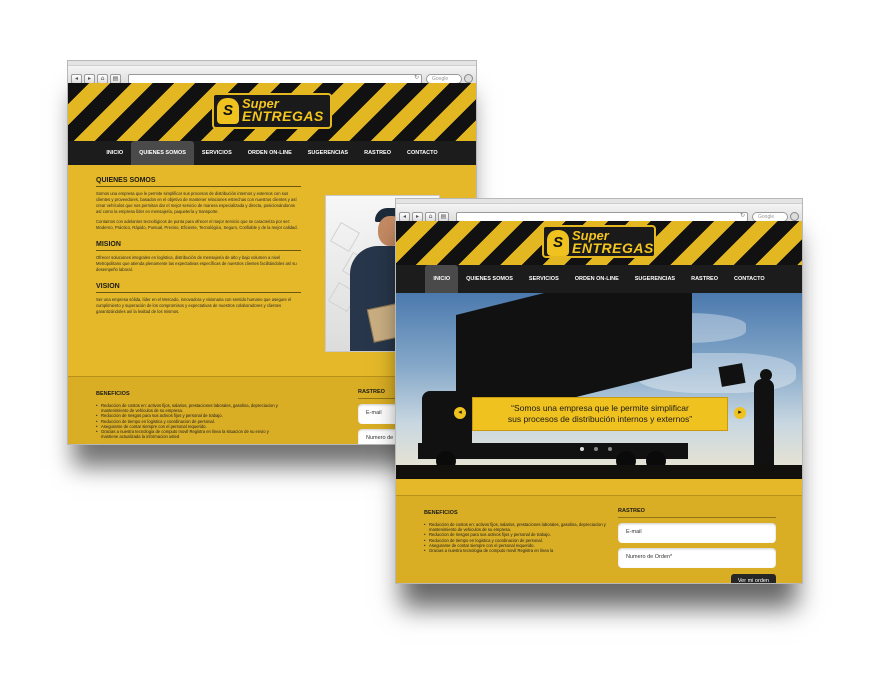 This screenshot has height=680, width=871. What do you see at coordinates (764, 425) in the screenshot?
I see `worker-silhouette` at bounding box center [764, 425].